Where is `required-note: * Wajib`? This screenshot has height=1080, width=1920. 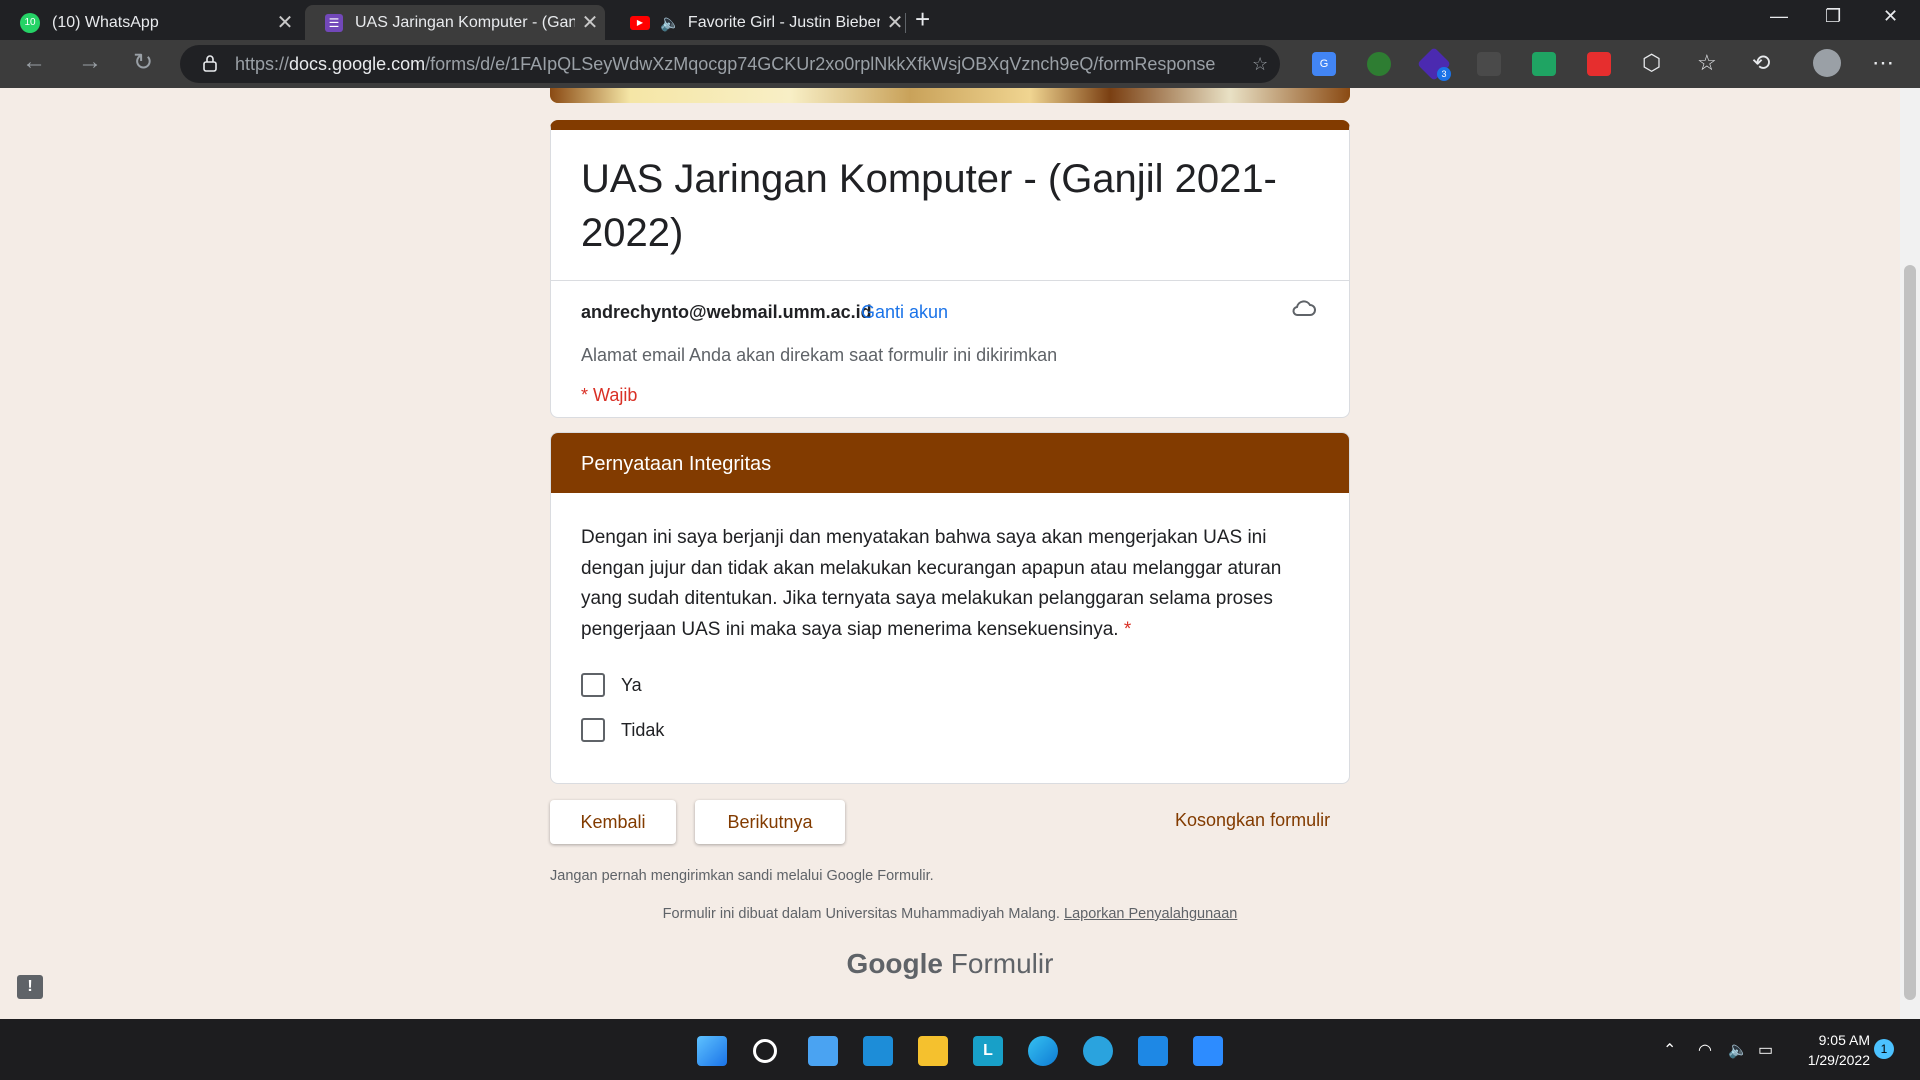 required-note: * Wajib is located at coordinates (609, 395).